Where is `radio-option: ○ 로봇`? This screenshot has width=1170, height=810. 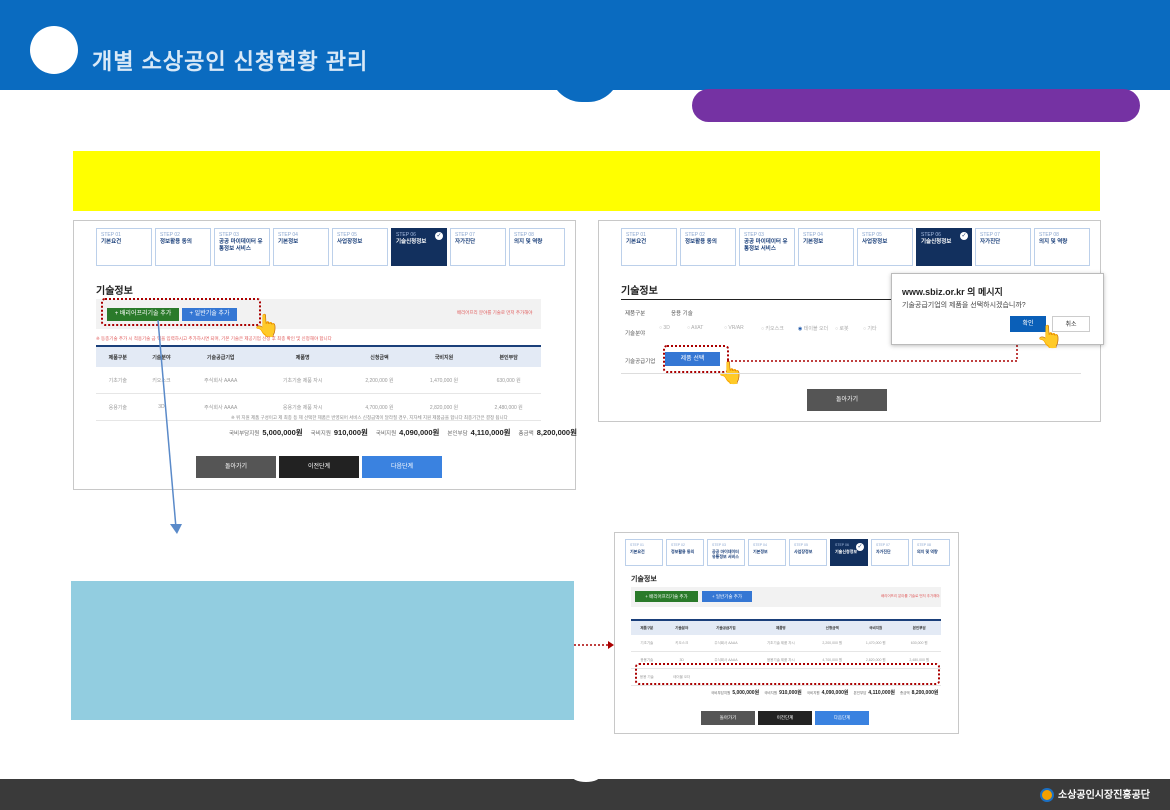
radio-option: ○ 로봇 is located at coordinates (842, 328).